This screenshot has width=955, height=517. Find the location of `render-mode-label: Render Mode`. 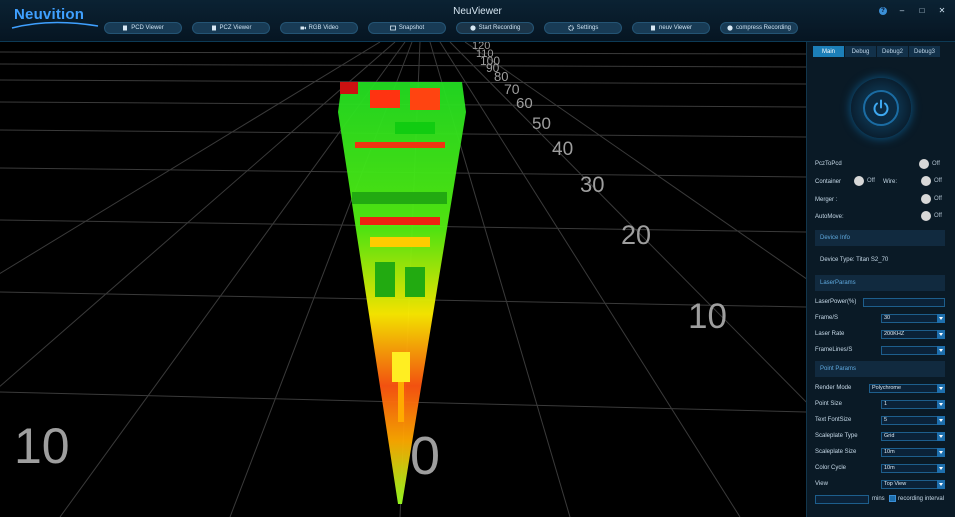

render-mode-label: Render Mode is located at coordinates (833, 388).